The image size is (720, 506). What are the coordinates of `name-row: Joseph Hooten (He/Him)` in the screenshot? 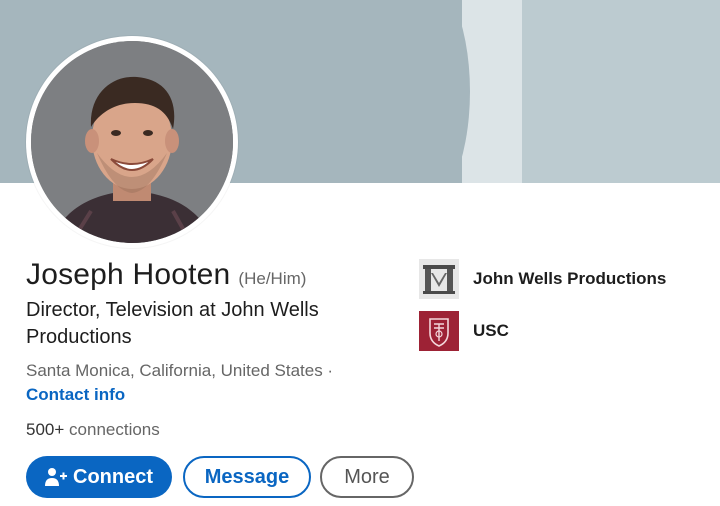 It's located at (166, 275).